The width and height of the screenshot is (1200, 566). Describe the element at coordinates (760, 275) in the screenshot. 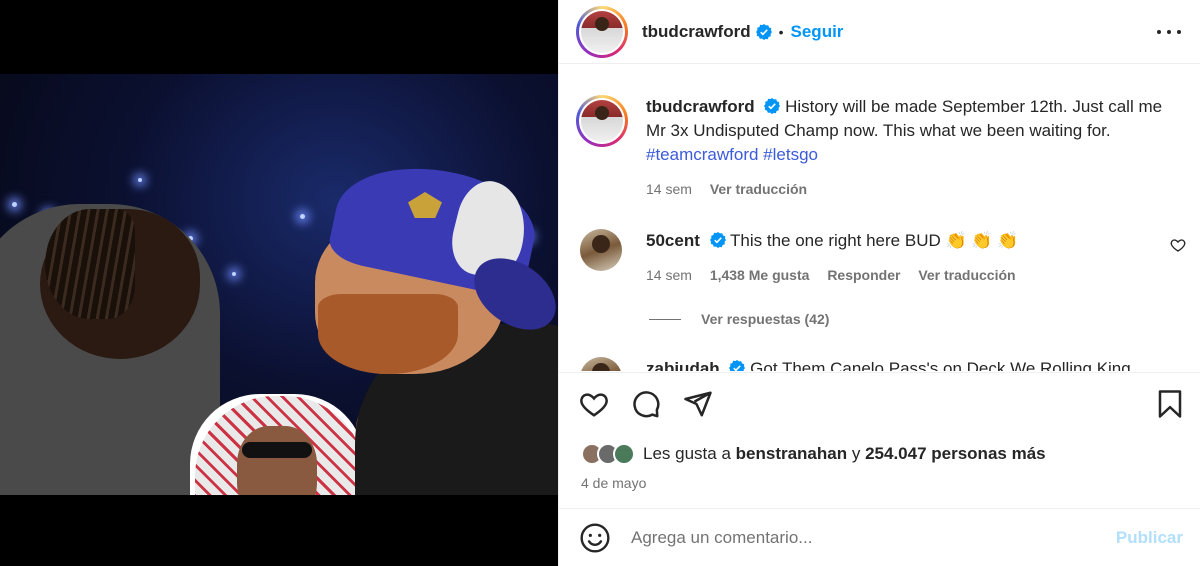

I see `comment-likes: 1,438 Me gusta` at that location.